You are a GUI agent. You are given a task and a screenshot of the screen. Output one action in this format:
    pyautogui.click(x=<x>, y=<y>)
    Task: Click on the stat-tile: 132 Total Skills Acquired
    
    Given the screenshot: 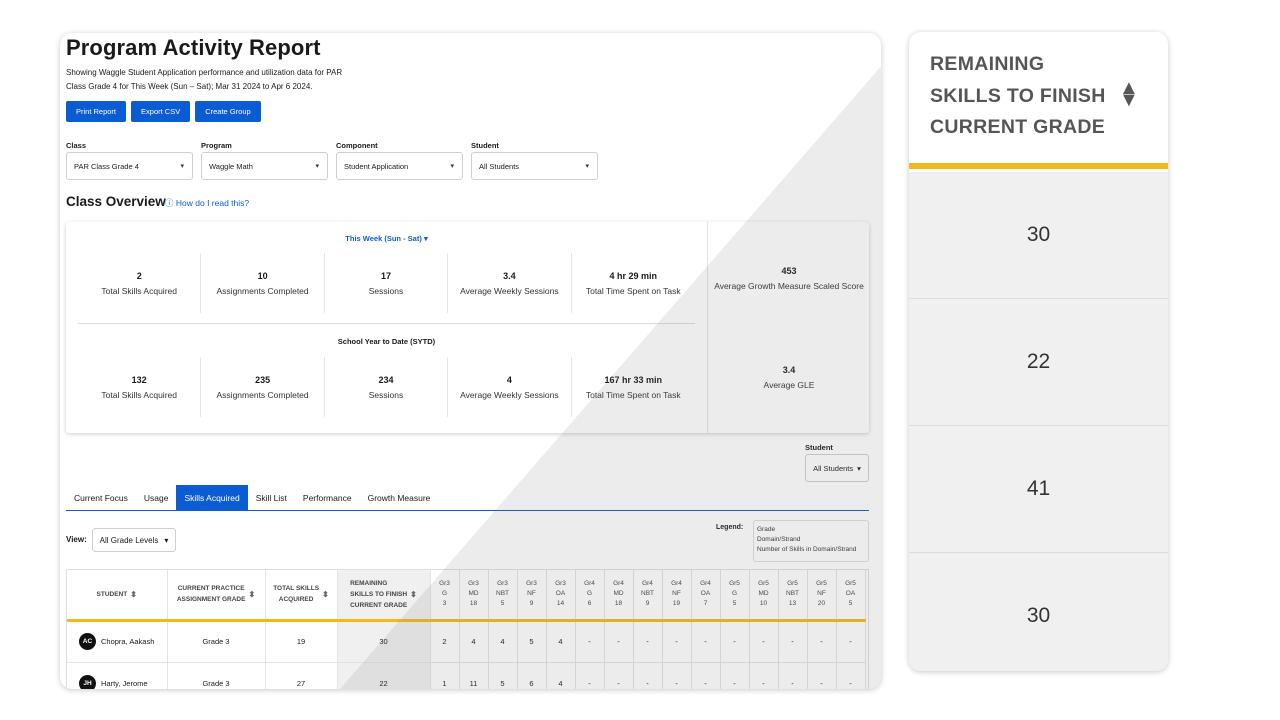 What is the action you would take?
    pyautogui.click(x=140, y=387)
    